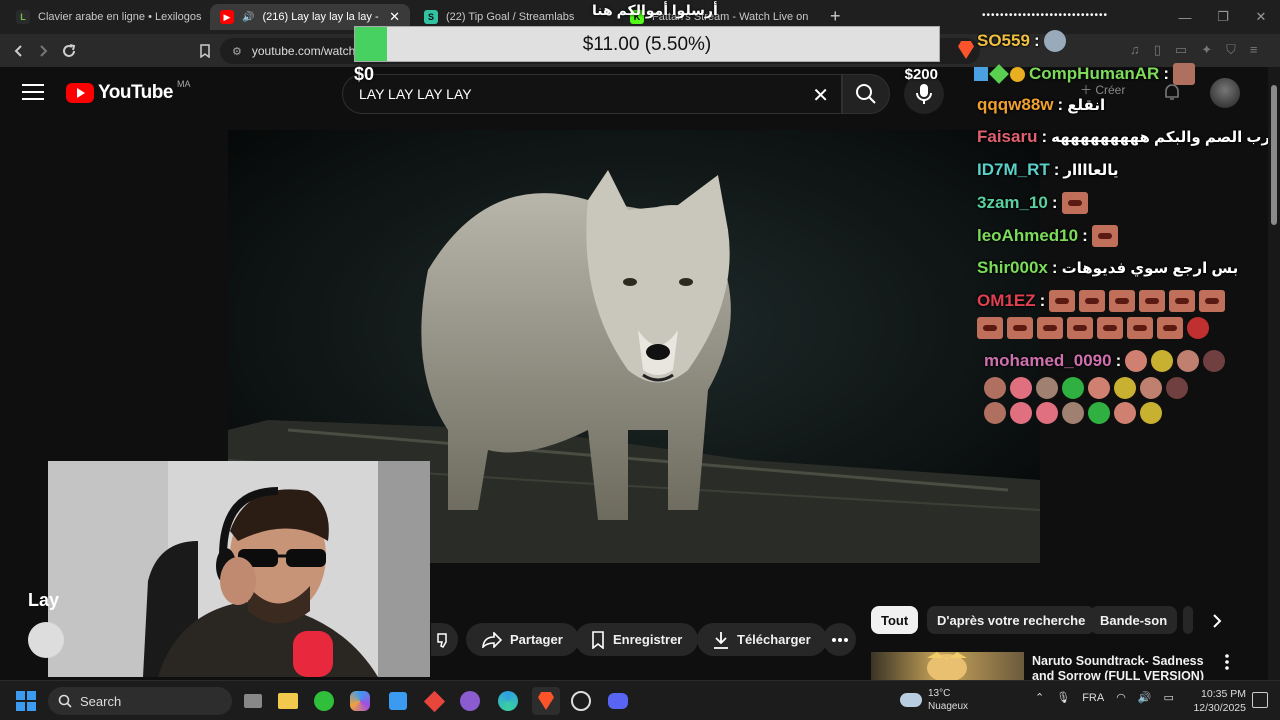  Describe the element at coordinates (981, 74) in the screenshot. I see `badge-icon` at that location.